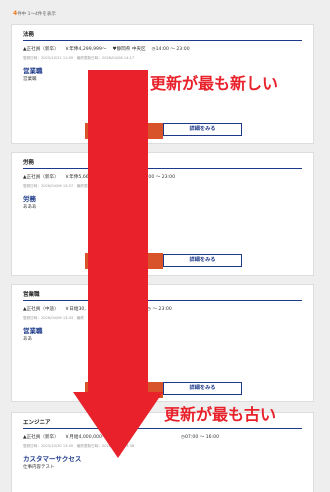 Image resolution: width=330 pixels, height=492 pixels. Describe the element at coordinates (220, 414) in the screenshot. I see `annotation-oldest: 更新が最も古い` at that location.